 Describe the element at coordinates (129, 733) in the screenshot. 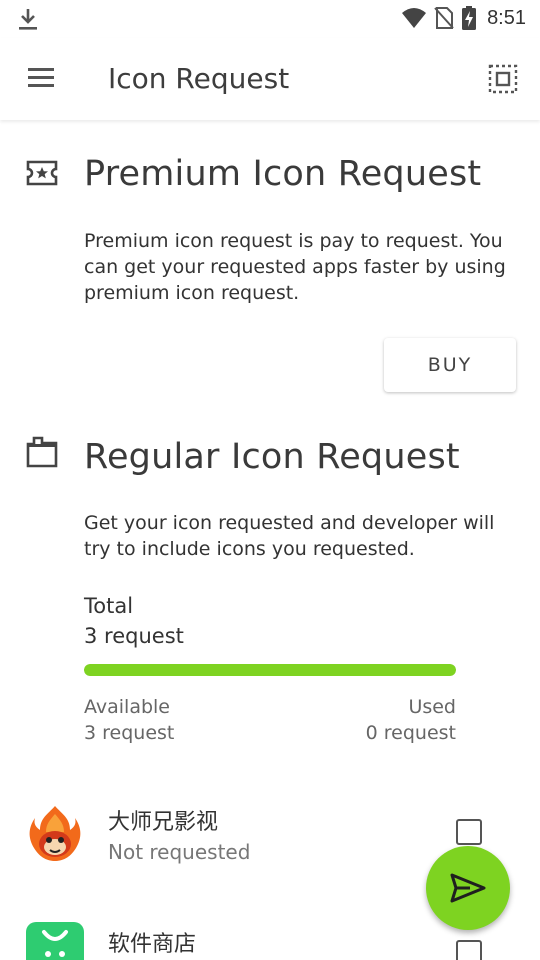

I see `available-value: 3 request` at that location.